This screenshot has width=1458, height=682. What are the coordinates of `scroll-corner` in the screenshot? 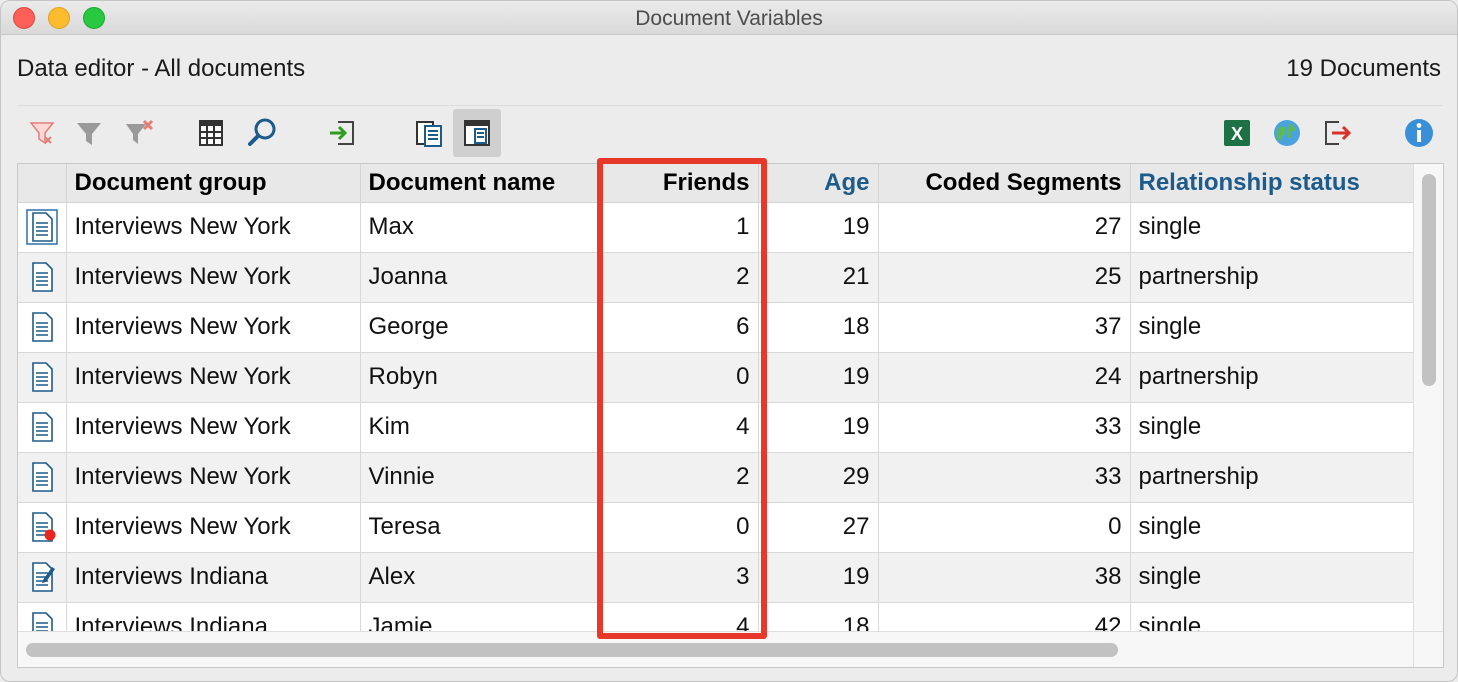 It's located at (1428, 649).